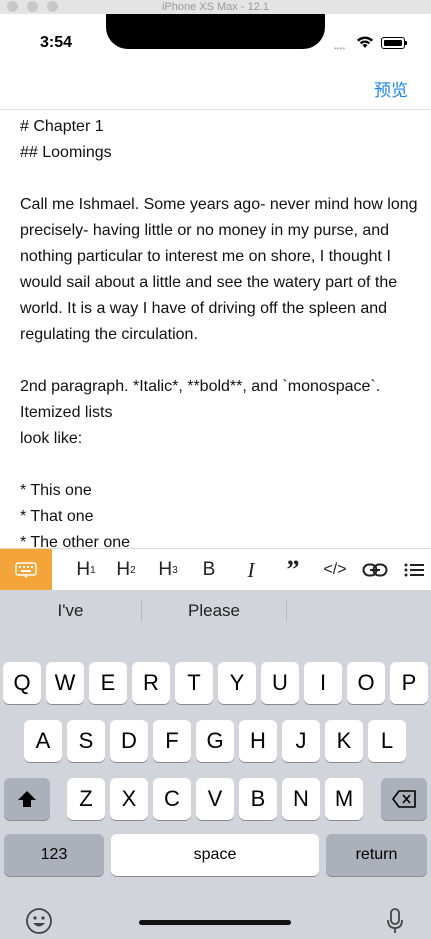 Image resolution: width=431 pixels, height=939 pixels. I want to click on space-key: space, so click(215, 855).